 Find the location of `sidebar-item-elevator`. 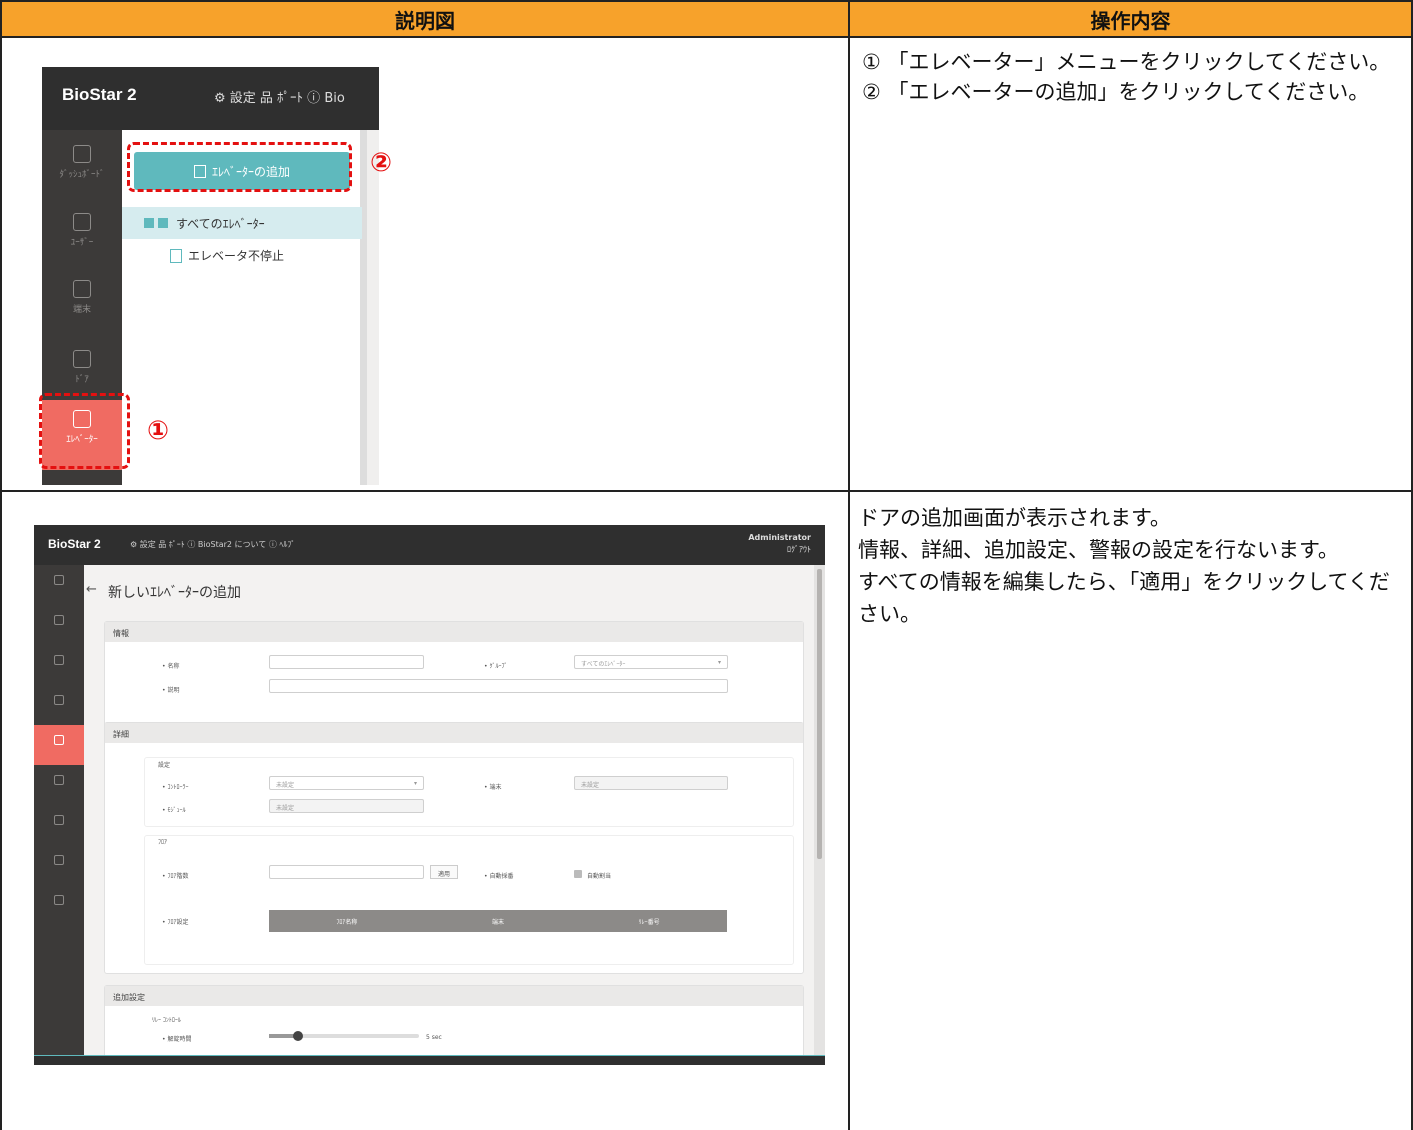

sidebar-item-elevator is located at coordinates (59, 745).